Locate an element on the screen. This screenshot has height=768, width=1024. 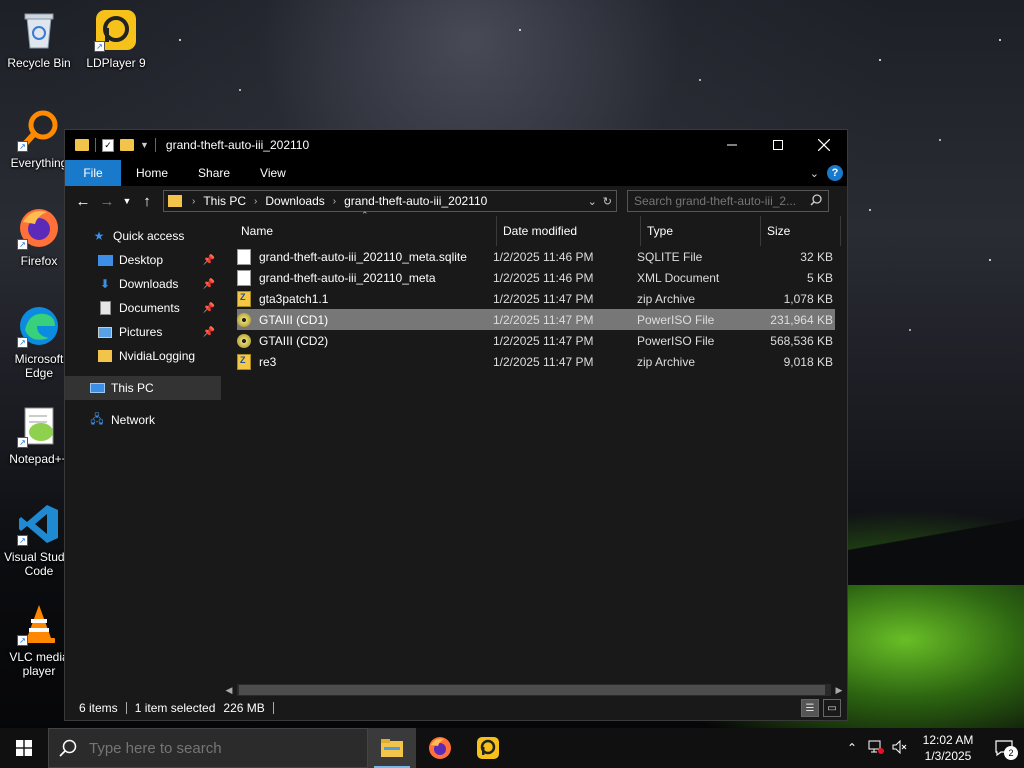
help-icon: ? is located at coordinates (835, 173).